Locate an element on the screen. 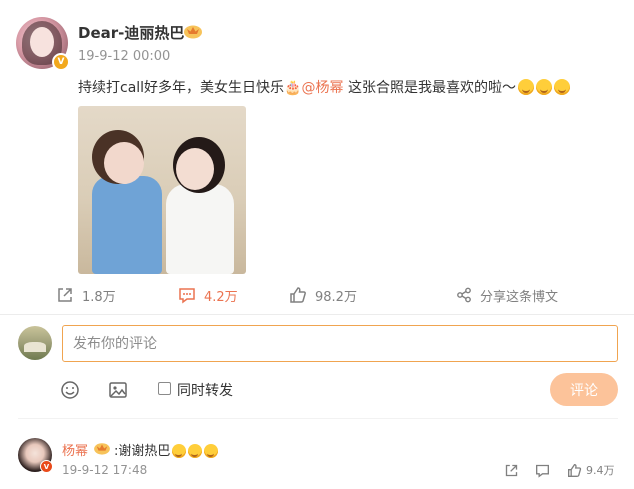 This screenshot has width=634, height=489. repost-checkbox is located at coordinates (164, 388).